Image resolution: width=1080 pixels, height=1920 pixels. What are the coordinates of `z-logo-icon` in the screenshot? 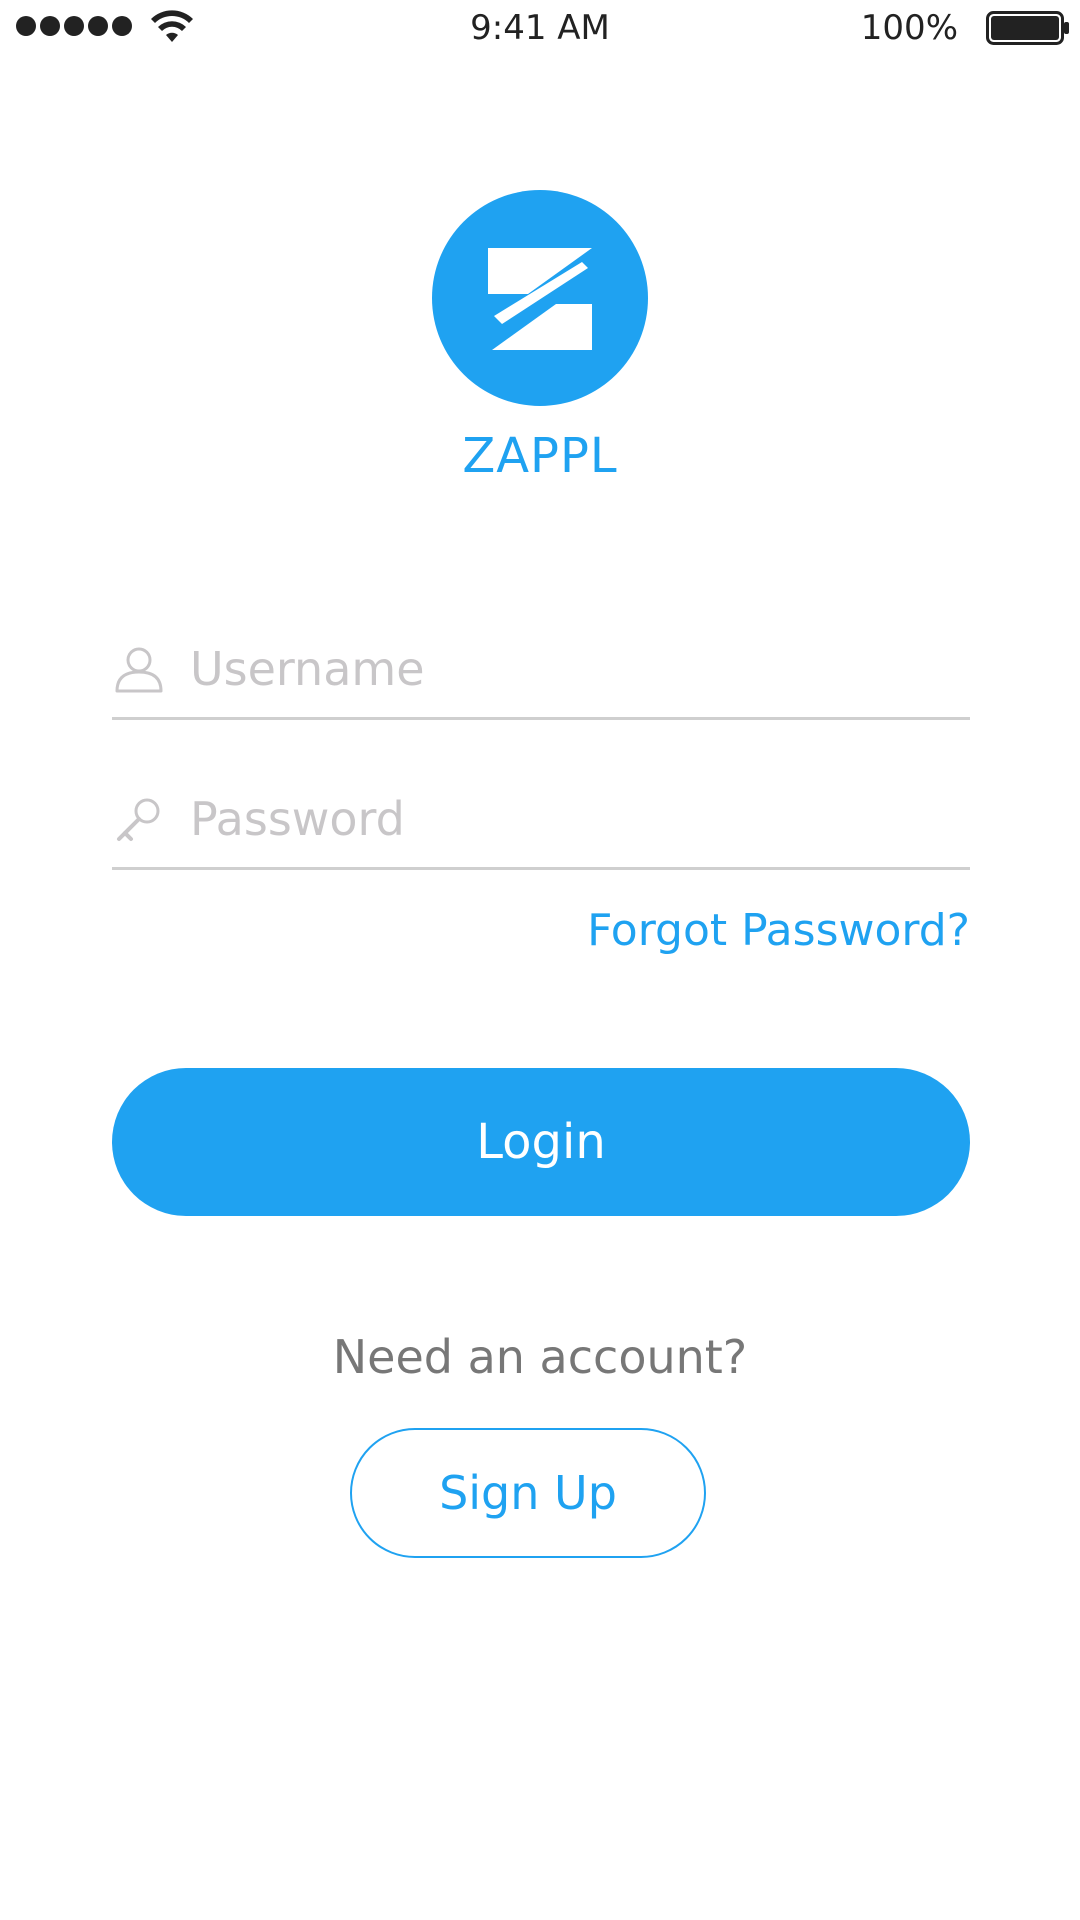 It's located at (540, 299).